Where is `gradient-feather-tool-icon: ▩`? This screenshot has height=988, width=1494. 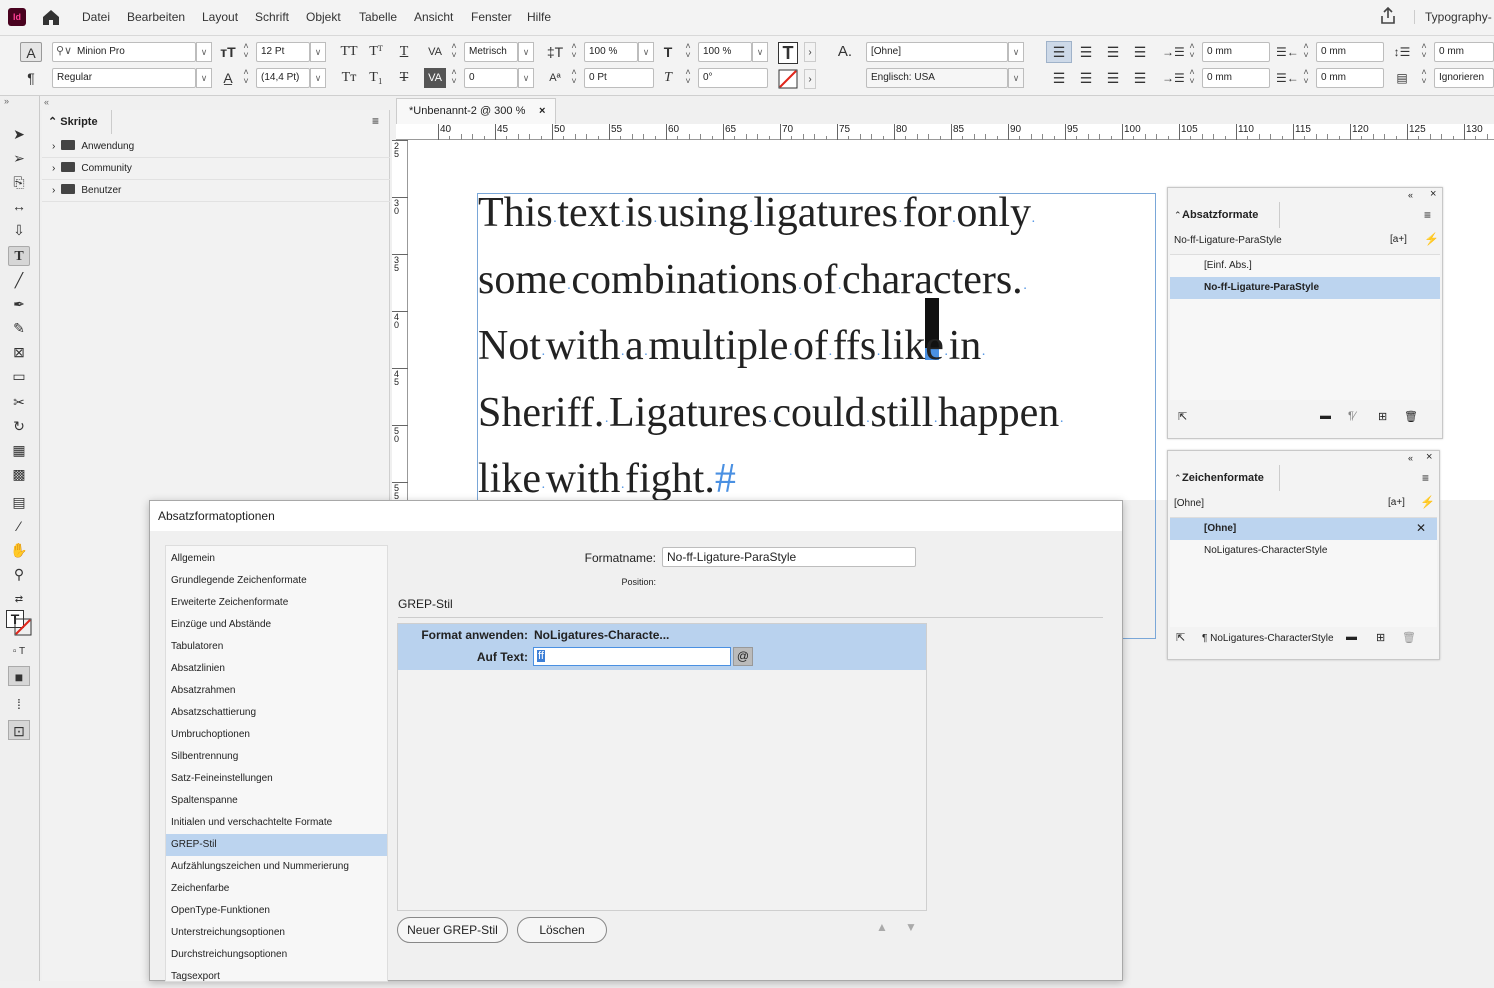 gradient-feather-tool-icon: ▩ is located at coordinates (19, 474).